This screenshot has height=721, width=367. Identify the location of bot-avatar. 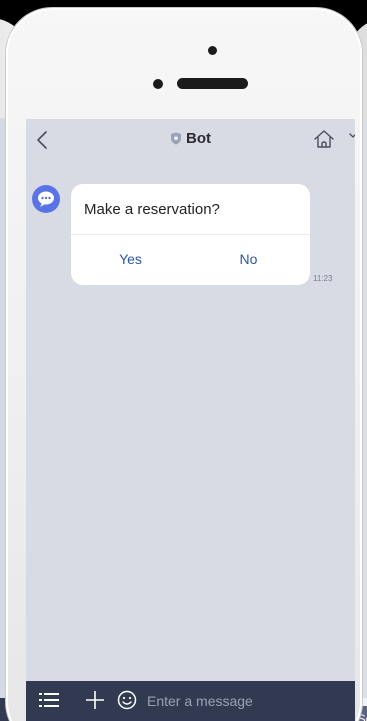
(46, 199).